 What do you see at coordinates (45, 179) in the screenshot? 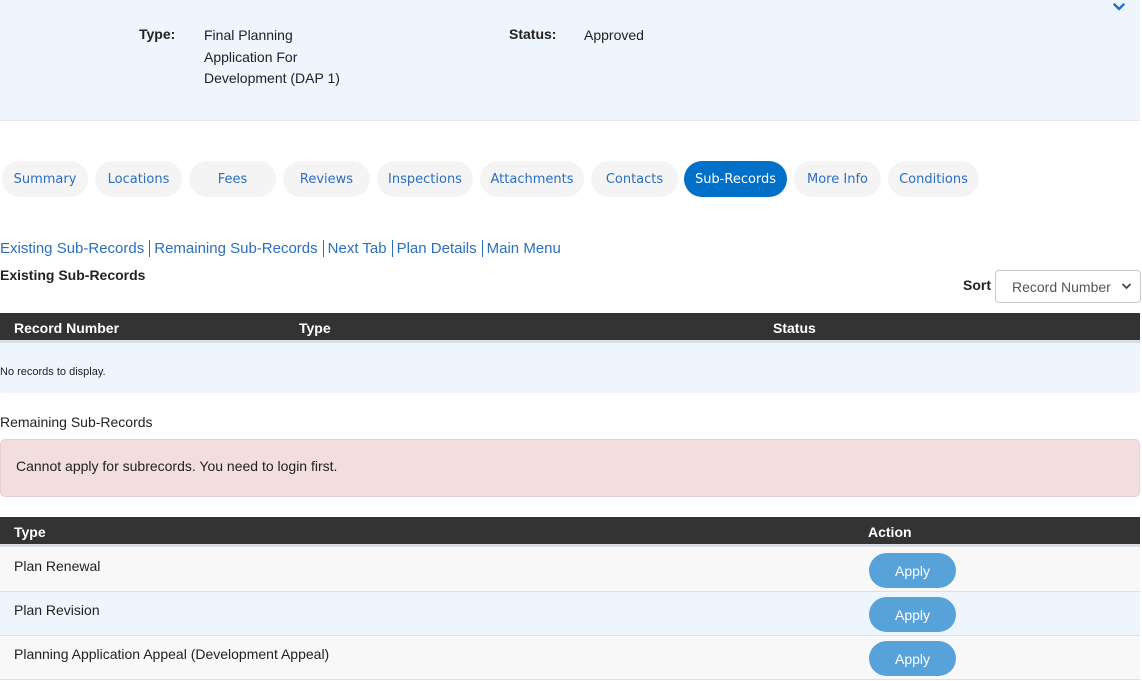
I see `tab-summary: Summary` at bounding box center [45, 179].